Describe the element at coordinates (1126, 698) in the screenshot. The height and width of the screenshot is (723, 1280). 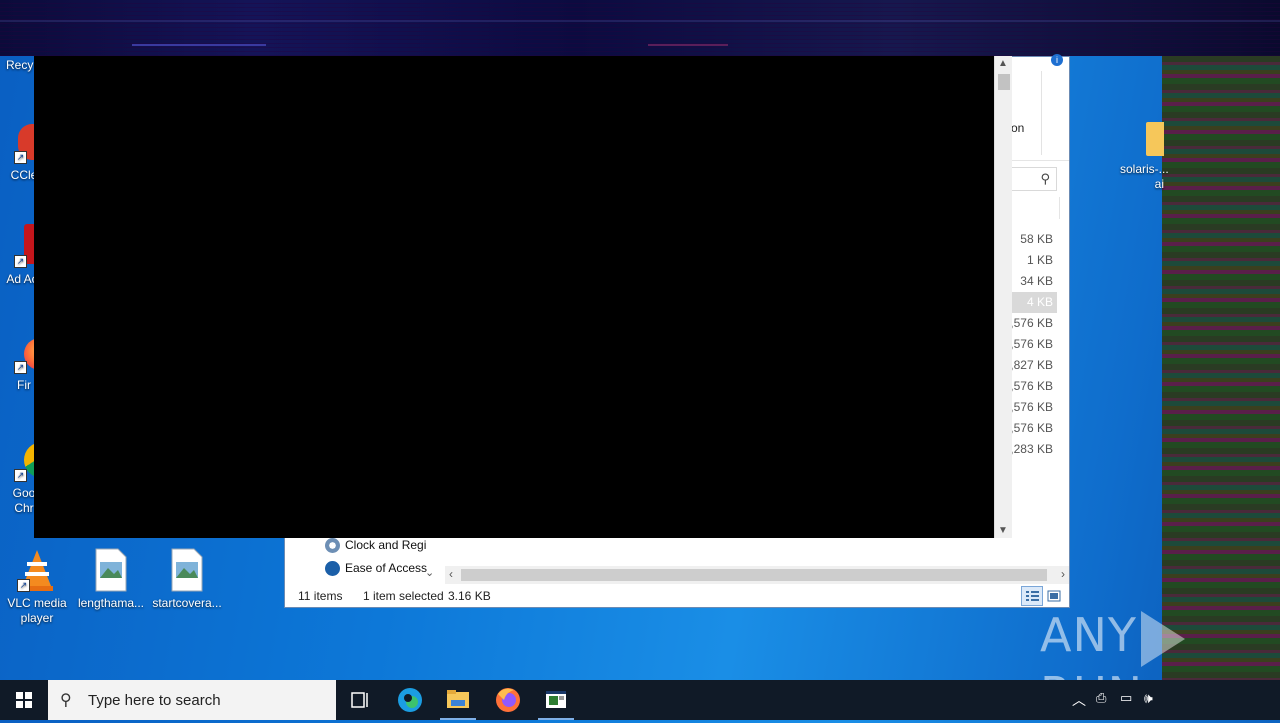
I see `network-icon: ▭` at that location.